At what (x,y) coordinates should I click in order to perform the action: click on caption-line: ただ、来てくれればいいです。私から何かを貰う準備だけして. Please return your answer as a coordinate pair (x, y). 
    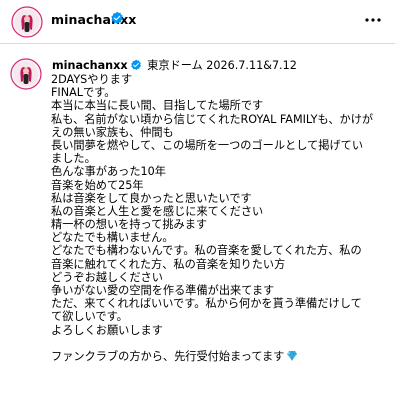
    Looking at the image, I should click on (206, 304).